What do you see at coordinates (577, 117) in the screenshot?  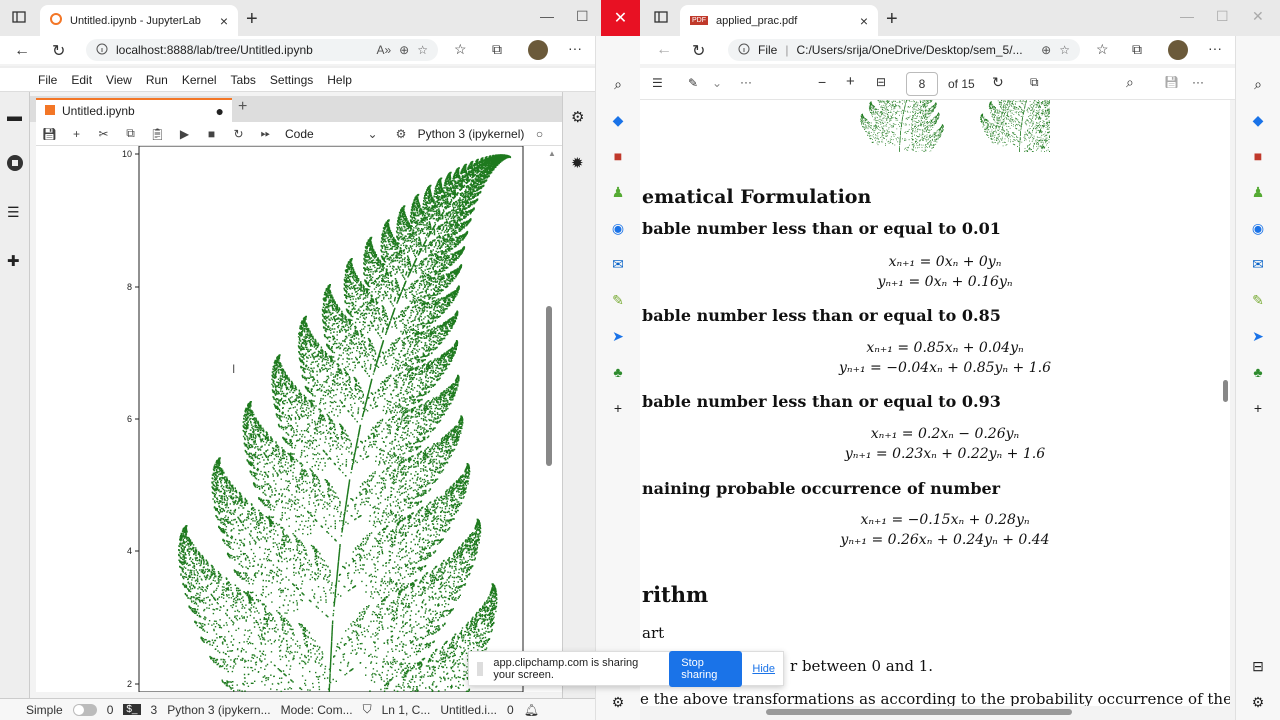 I see `property-inspector-icon: ⚙` at bounding box center [577, 117].